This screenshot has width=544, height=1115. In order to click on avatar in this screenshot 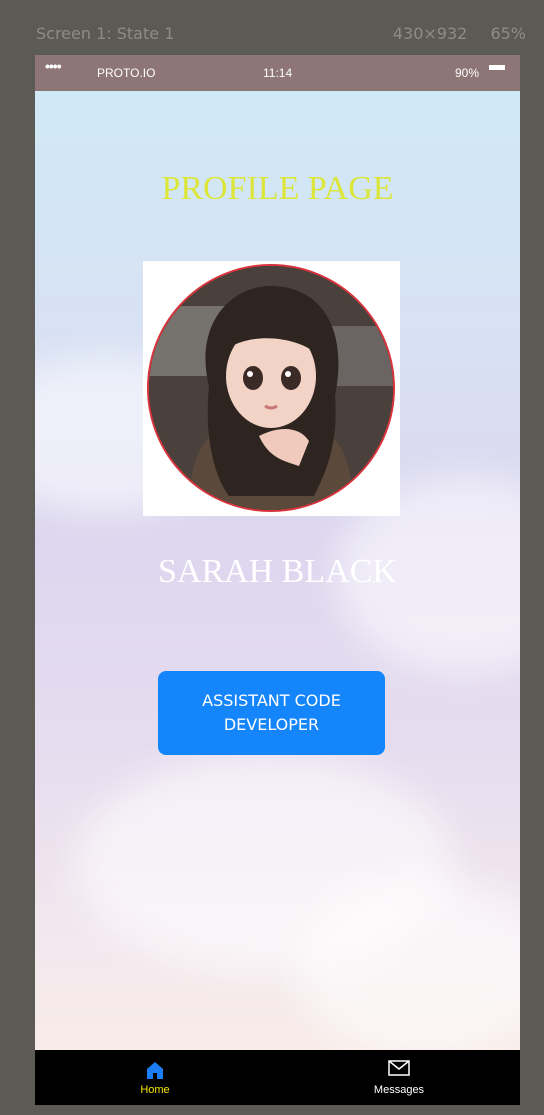, I will do `click(271, 388)`.